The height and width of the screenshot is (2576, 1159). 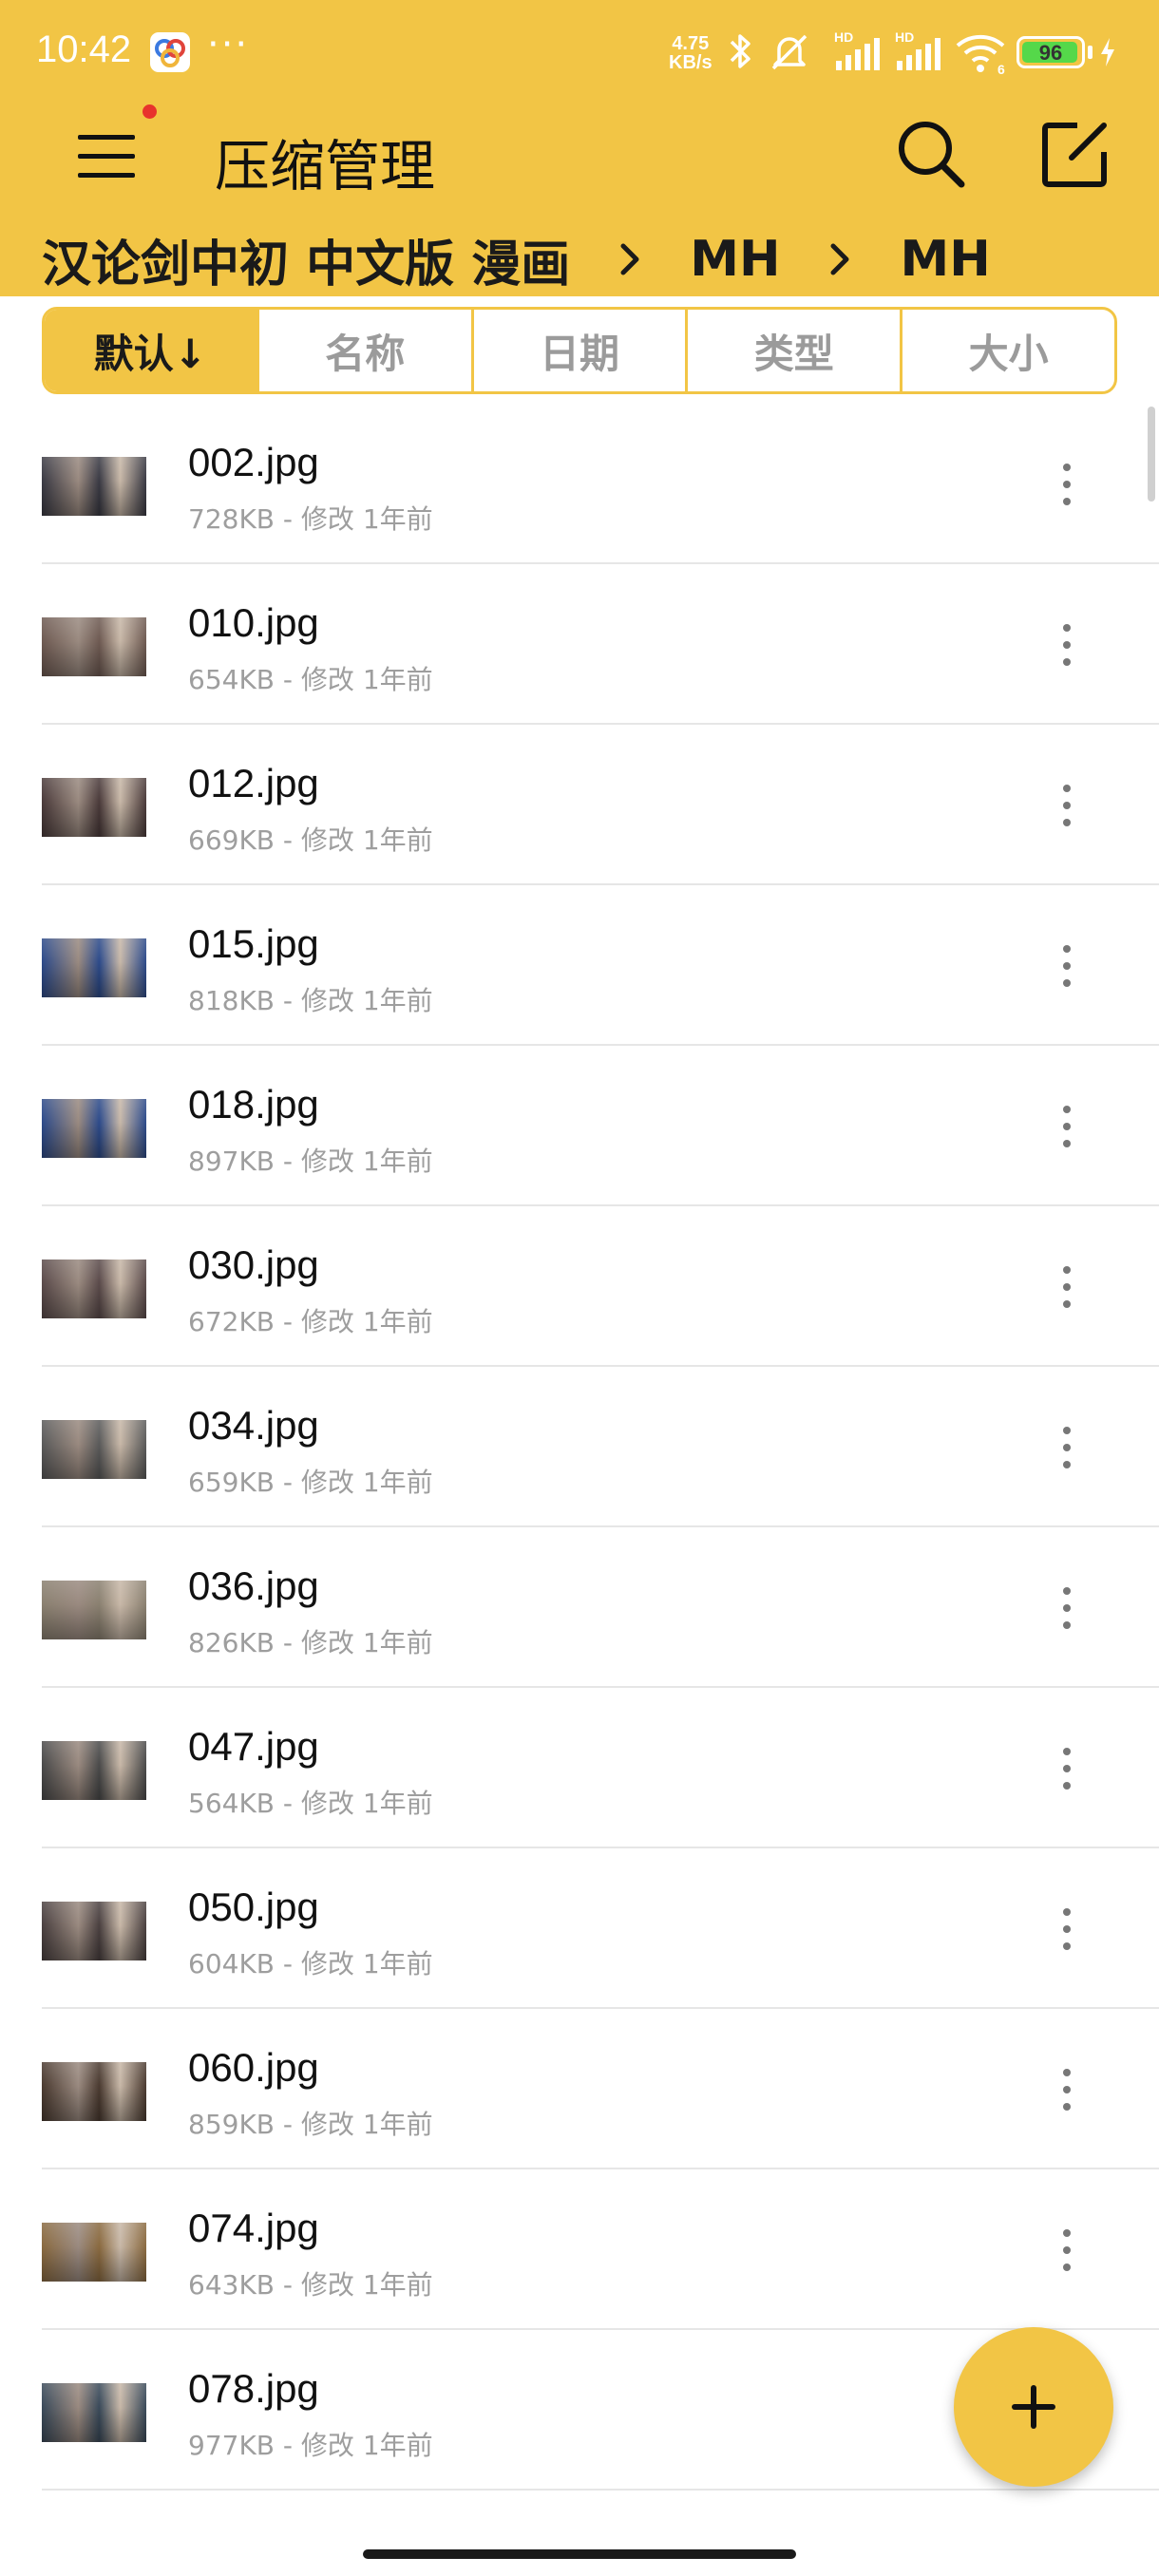 I want to click on breadcrumb-item-current: MH, so click(x=945, y=259).